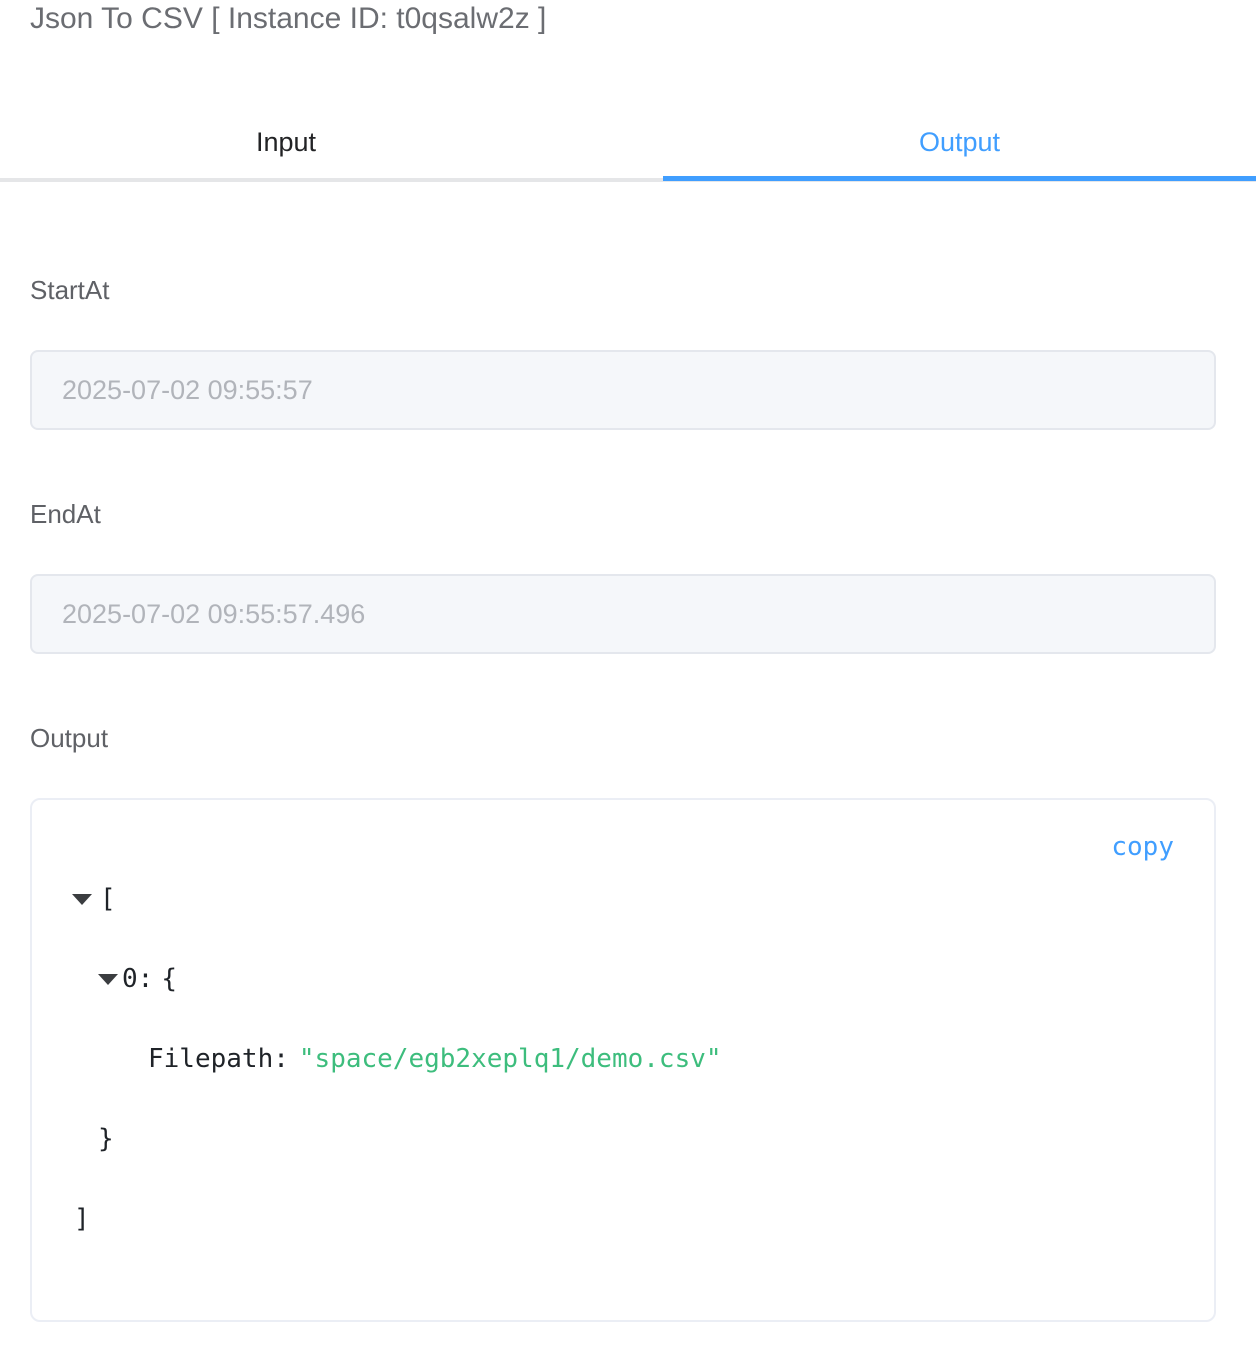  What do you see at coordinates (108, 899) in the screenshot?
I see `json-open-bracket: [` at bounding box center [108, 899].